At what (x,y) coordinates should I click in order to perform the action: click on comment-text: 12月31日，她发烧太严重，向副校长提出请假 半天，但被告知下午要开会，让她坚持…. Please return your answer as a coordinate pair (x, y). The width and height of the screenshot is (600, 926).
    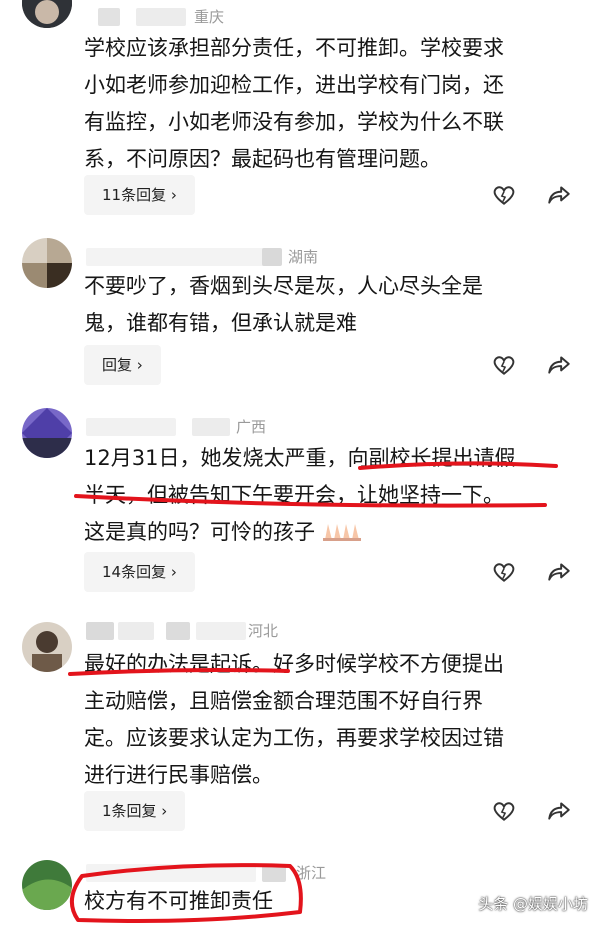
    Looking at the image, I should click on (334, 495).